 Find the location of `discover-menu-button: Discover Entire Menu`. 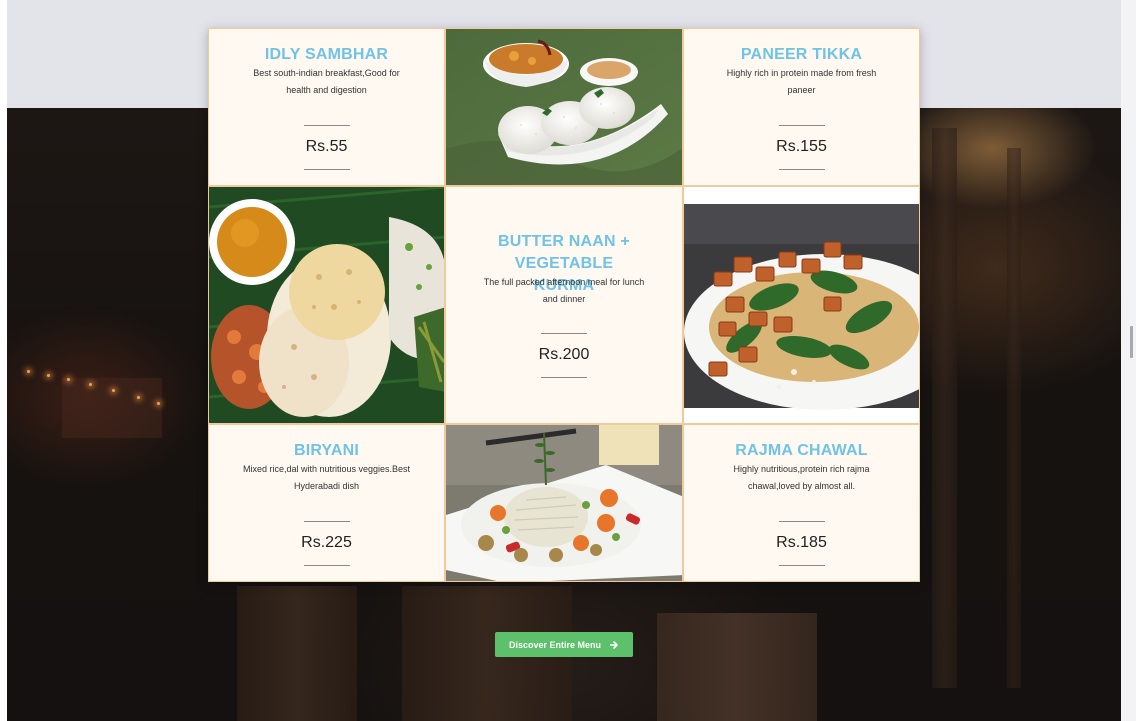

discover-menu-button: Discover Entire Menu is located at coordinates (564, 644).